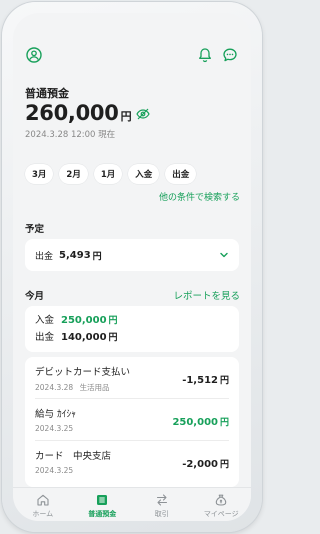 This screenshot has height=534, width=320. I want to click on advanced-search-link: 他の条件で検索する, so click(199, 196).